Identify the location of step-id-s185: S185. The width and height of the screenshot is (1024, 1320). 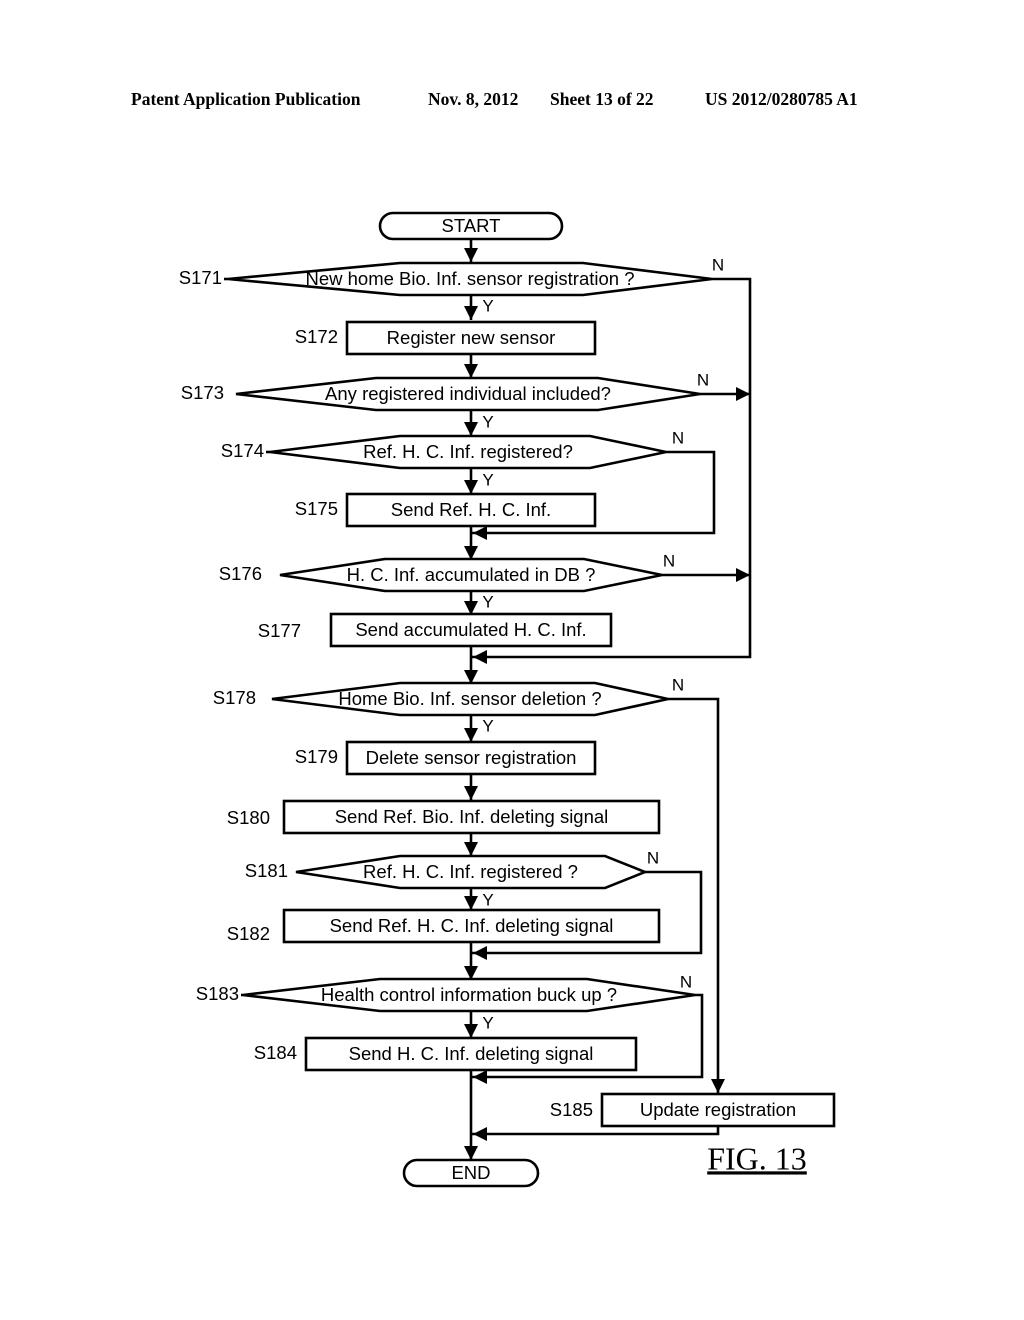
(571, 1109).